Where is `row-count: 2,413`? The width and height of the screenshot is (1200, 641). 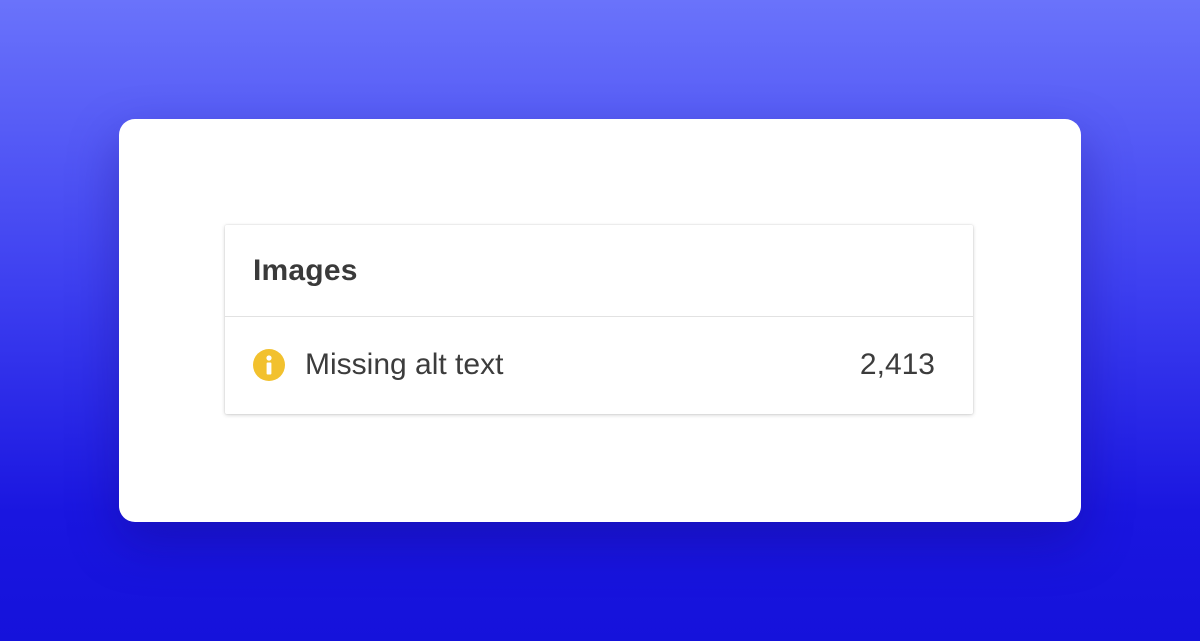
row-count: 2,413 is located at coordinates (897, 364).